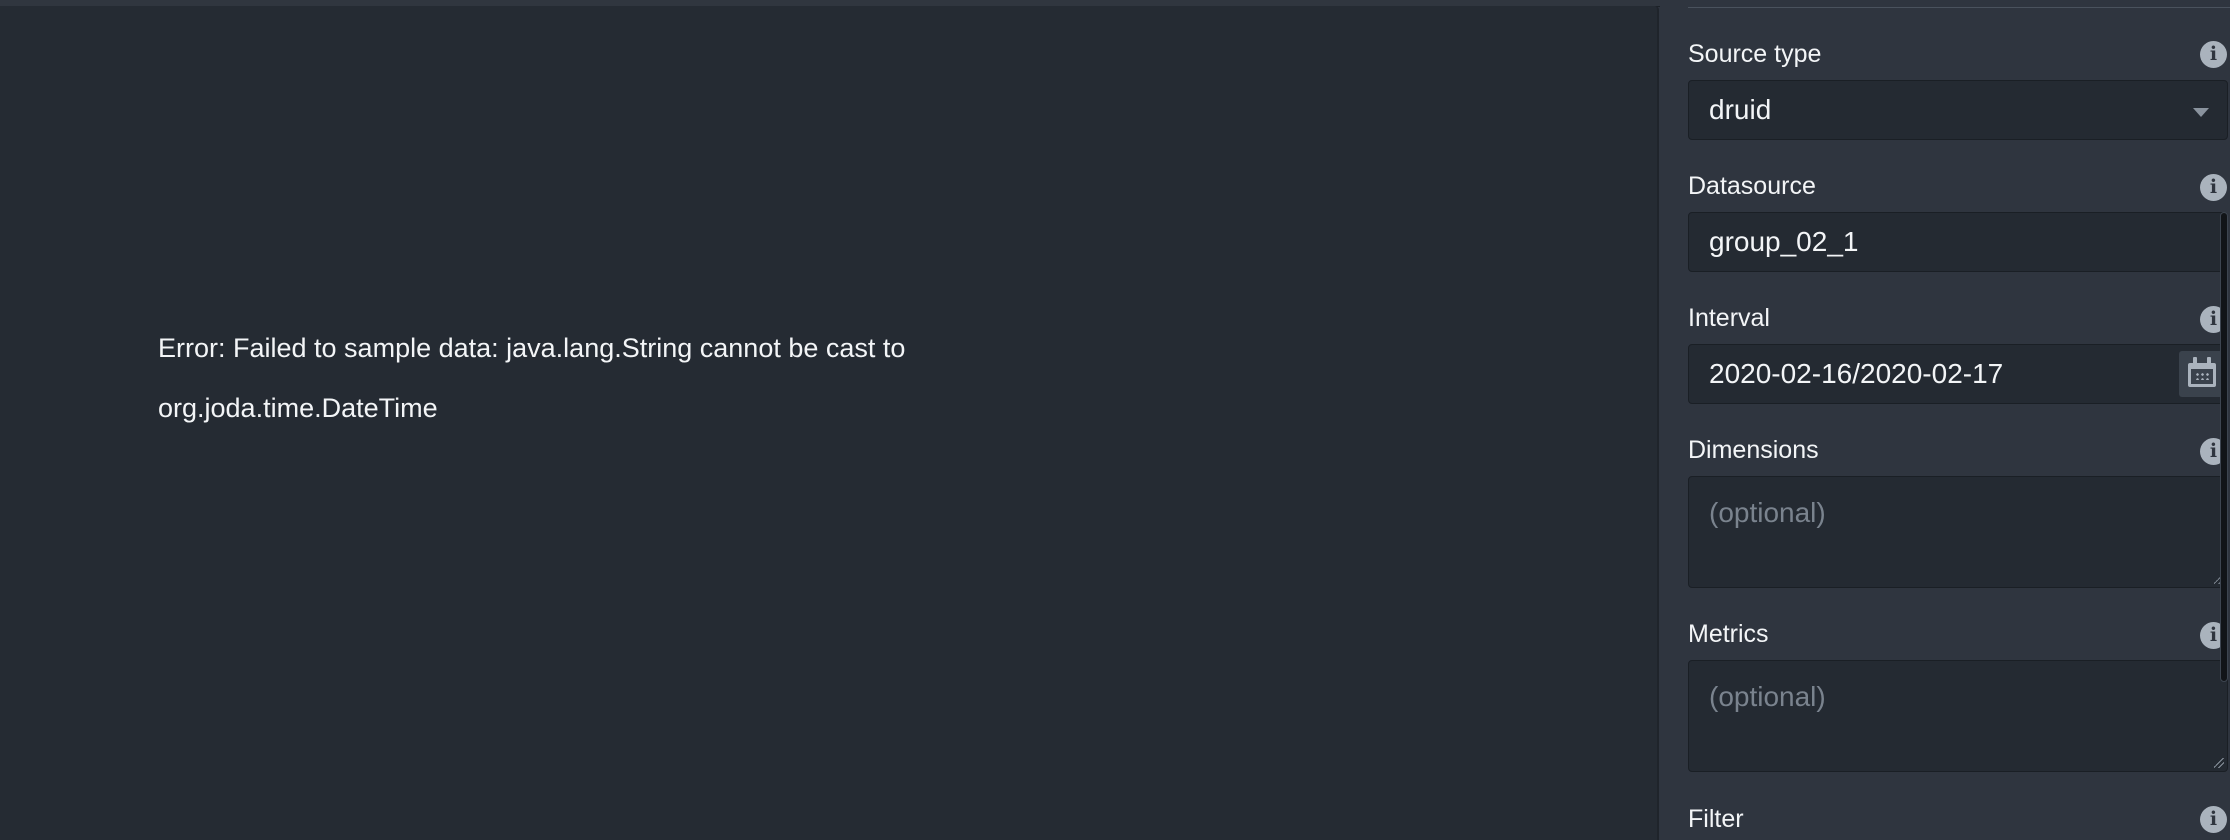 The width and height of the screenshot is (2230, 840). I want to click on interval-input: 2020-02-16/2020-02-17, so click(1958, 374).